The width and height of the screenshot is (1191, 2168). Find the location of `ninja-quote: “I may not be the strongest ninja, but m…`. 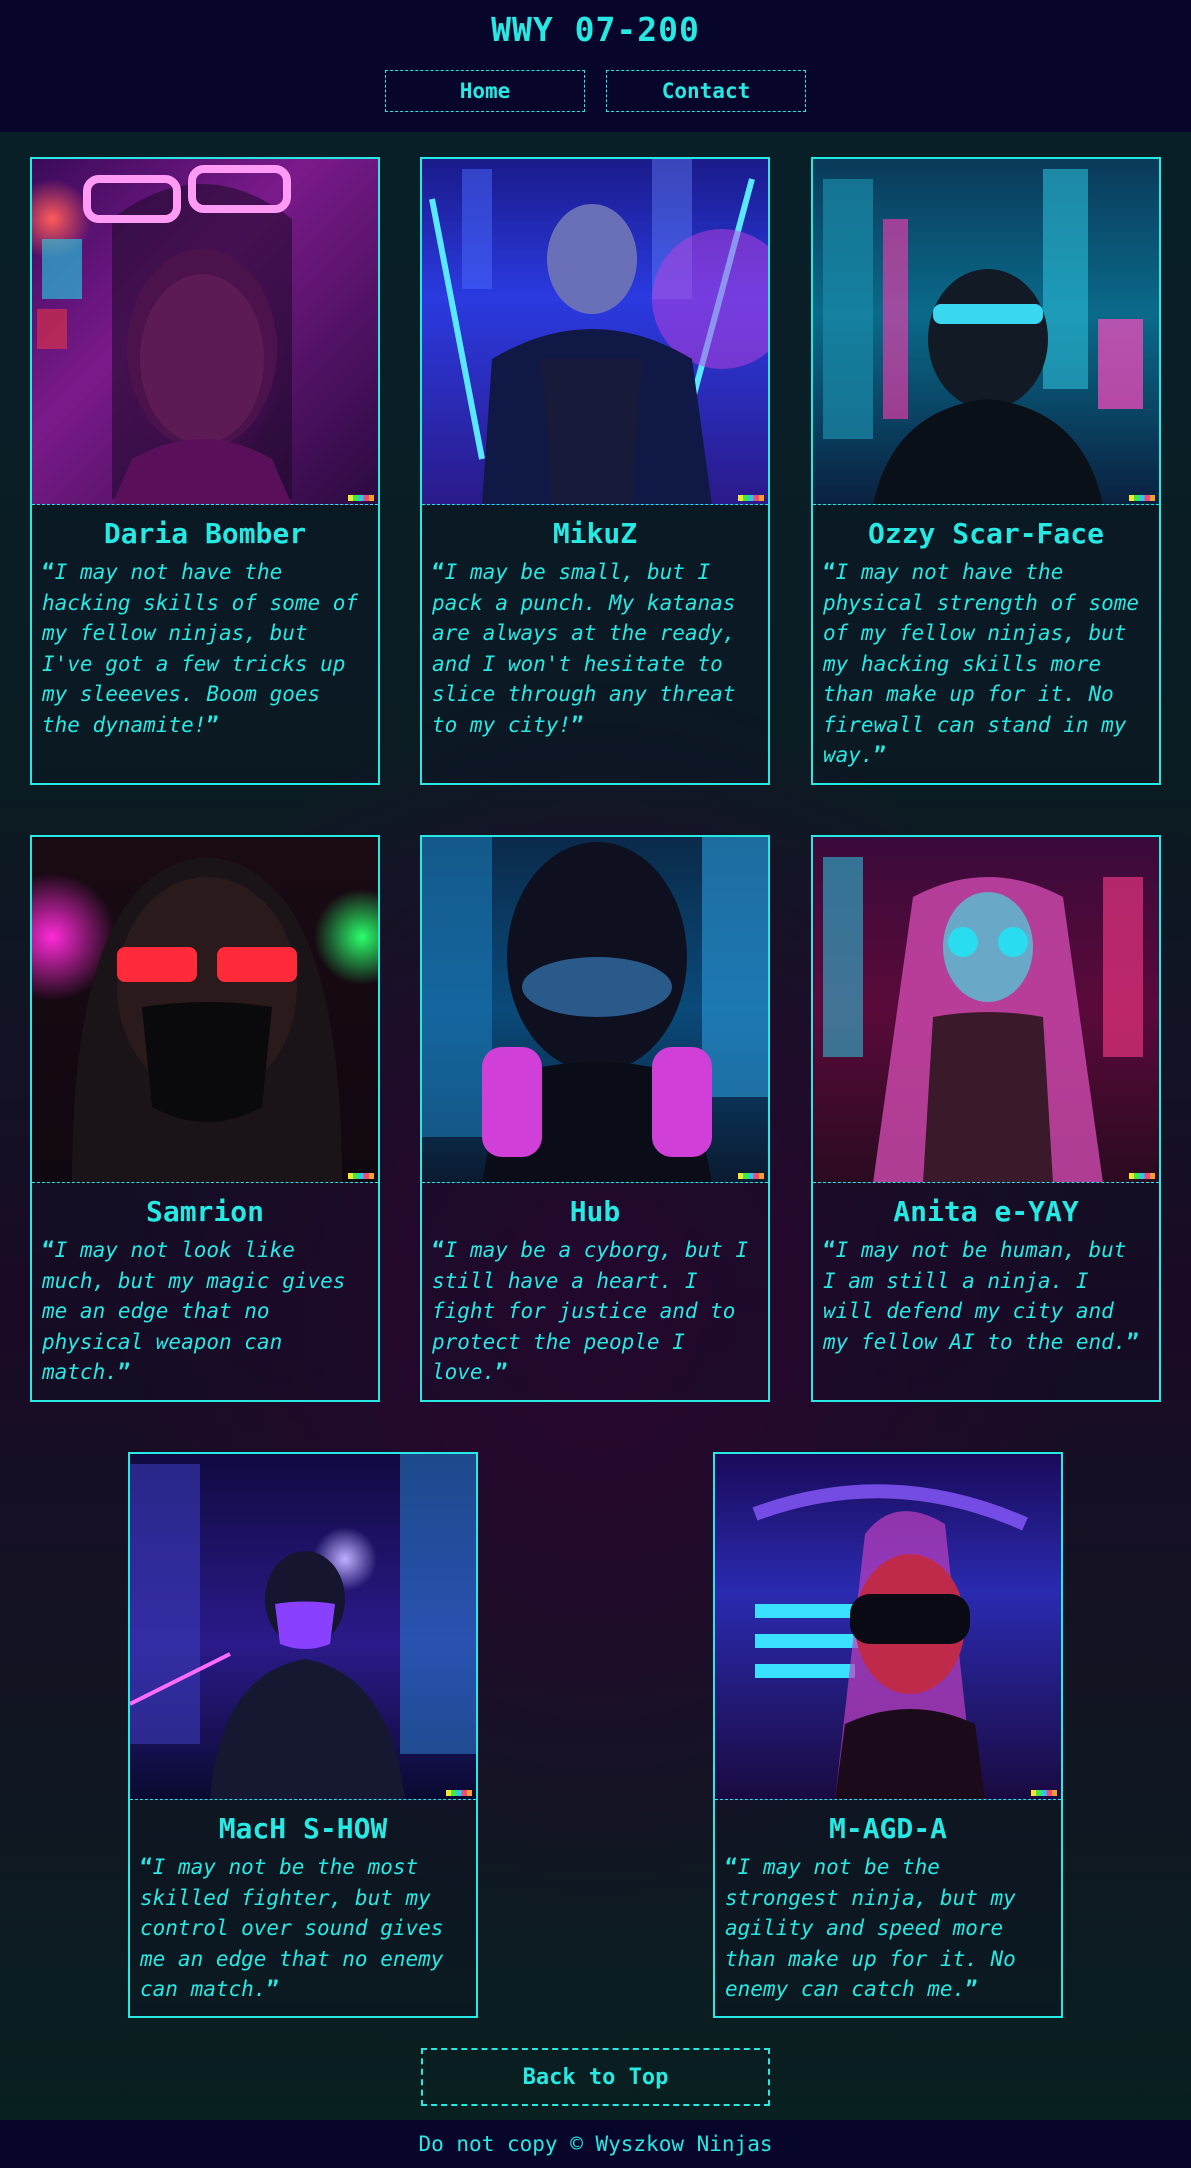

ninja-quote: “I may not be the strongest ninja, but m… is located at coordinates (870, 1928).